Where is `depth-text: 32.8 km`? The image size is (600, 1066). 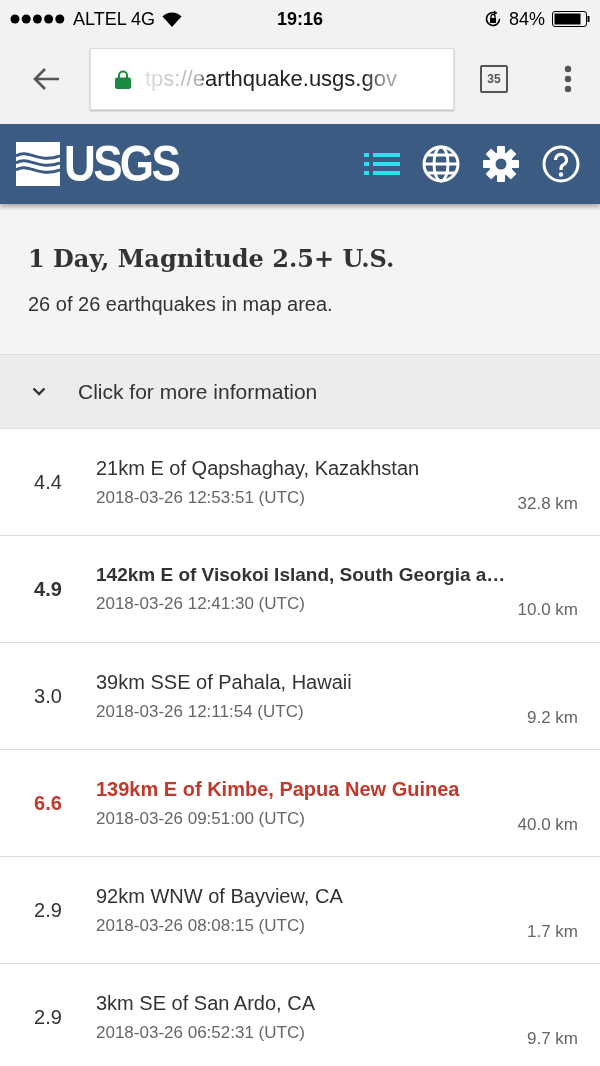
depth-text: 32.8 km is located at coordinates (547, 503).